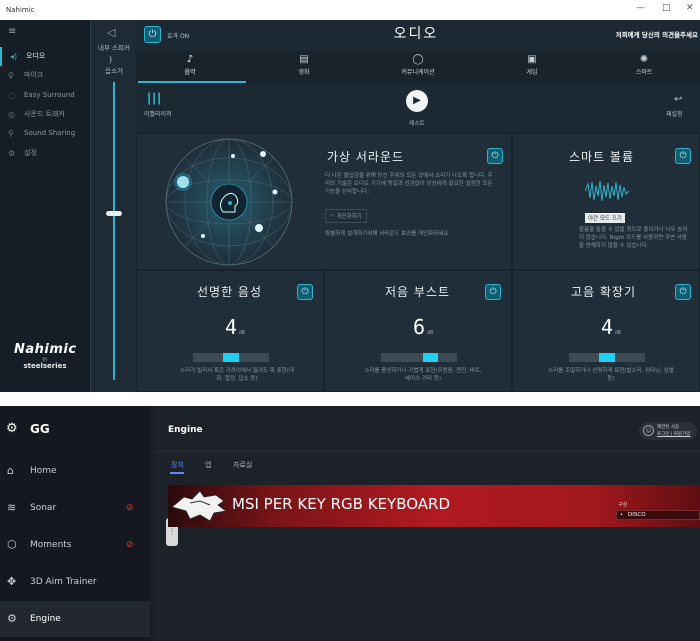 The image size is (700, 641). What do you see at coordinates (640, 8) in the screenshot?
I see `minimize-button: —` at bounding box center [640, 8].